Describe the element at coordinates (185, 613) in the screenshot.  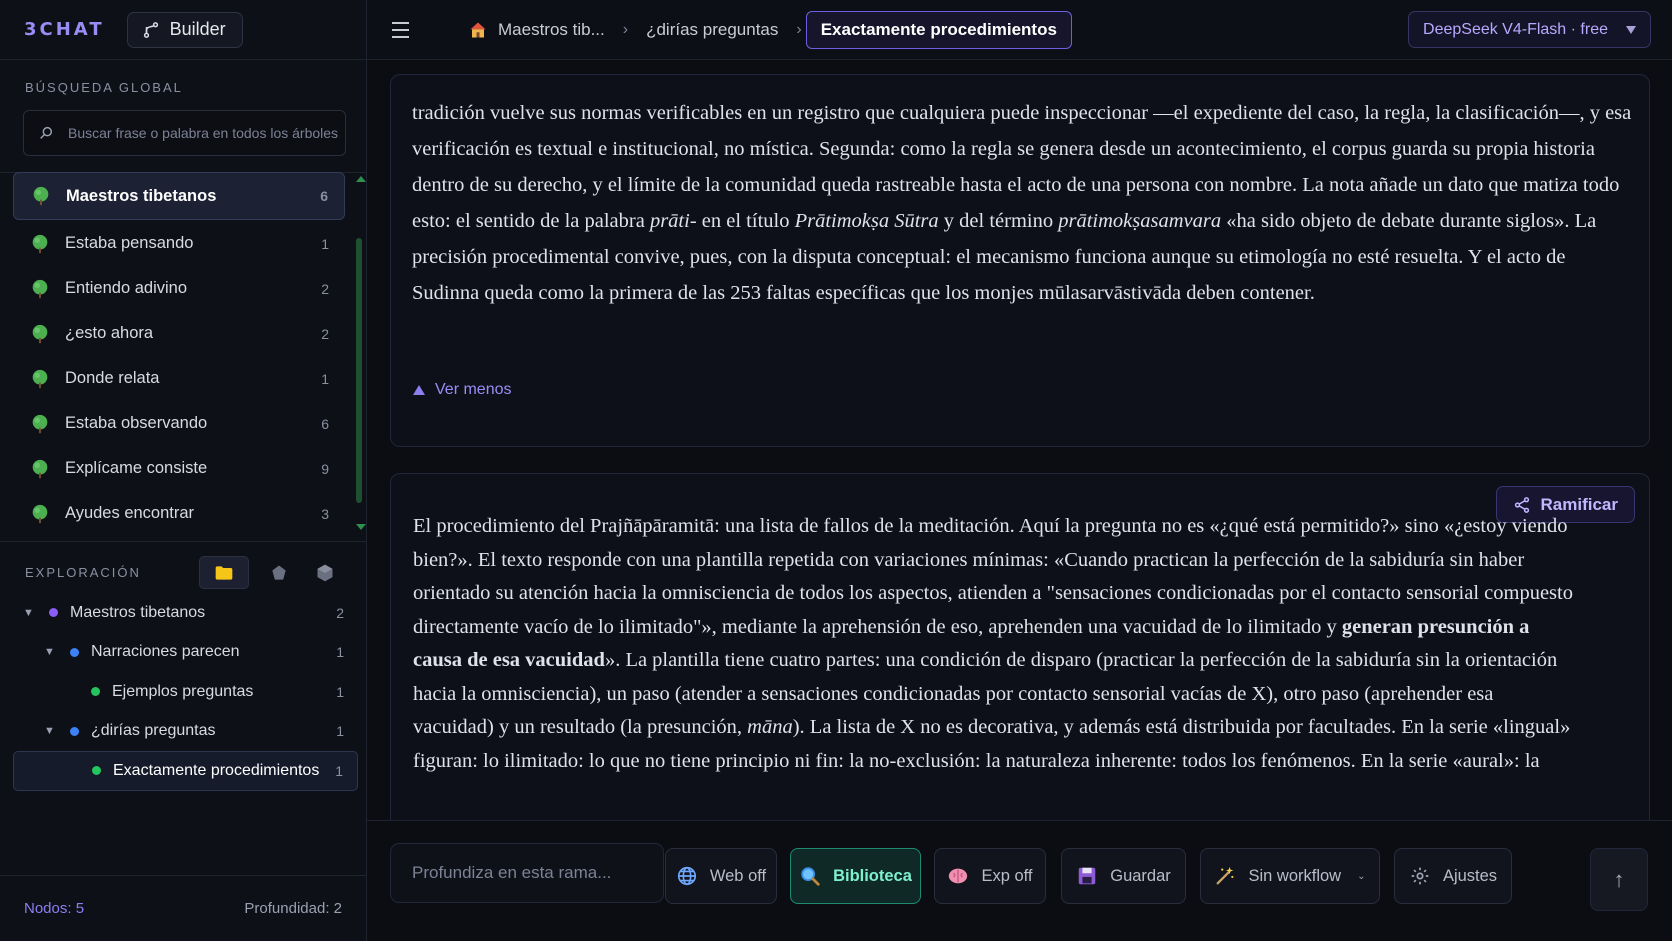
I see `tree-node: ▼ Maestros tibetanos 2` at that location.